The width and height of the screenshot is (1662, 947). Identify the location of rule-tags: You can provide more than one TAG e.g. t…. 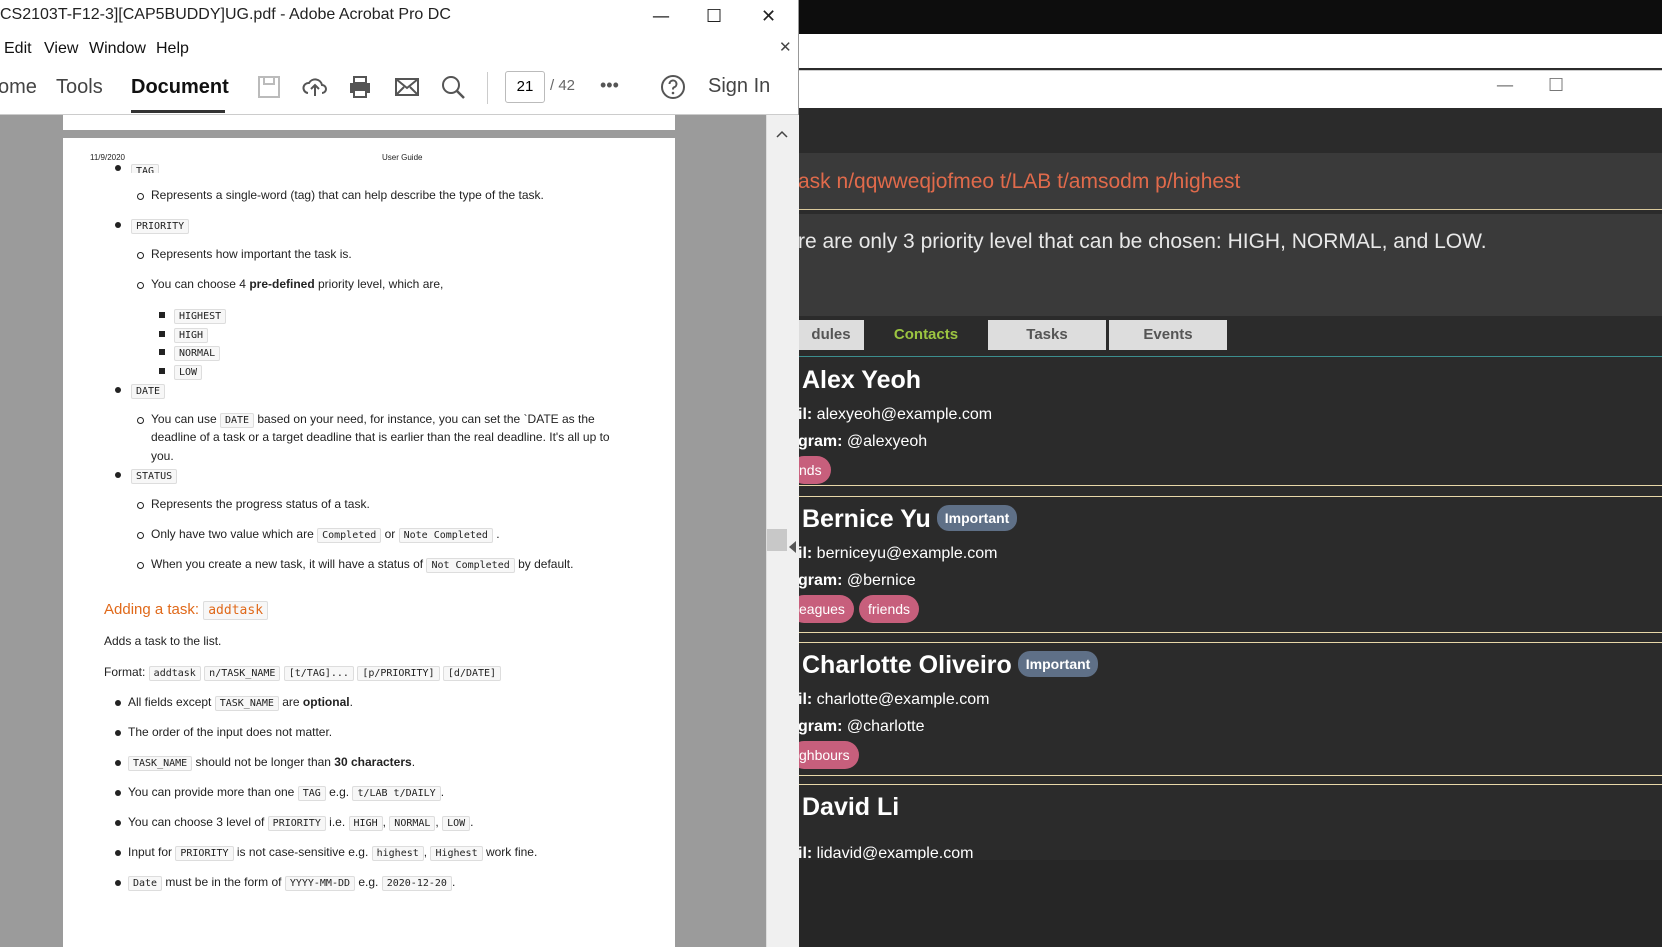
(286, 793).